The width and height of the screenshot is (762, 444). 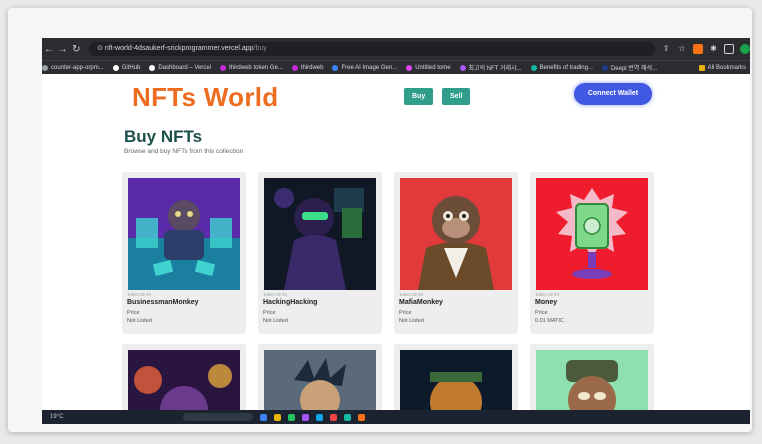 What do you see at coordinates (56, 417) in the screenshot?
I see `weather-widget: 19°C` at bounding box center [56, 417].